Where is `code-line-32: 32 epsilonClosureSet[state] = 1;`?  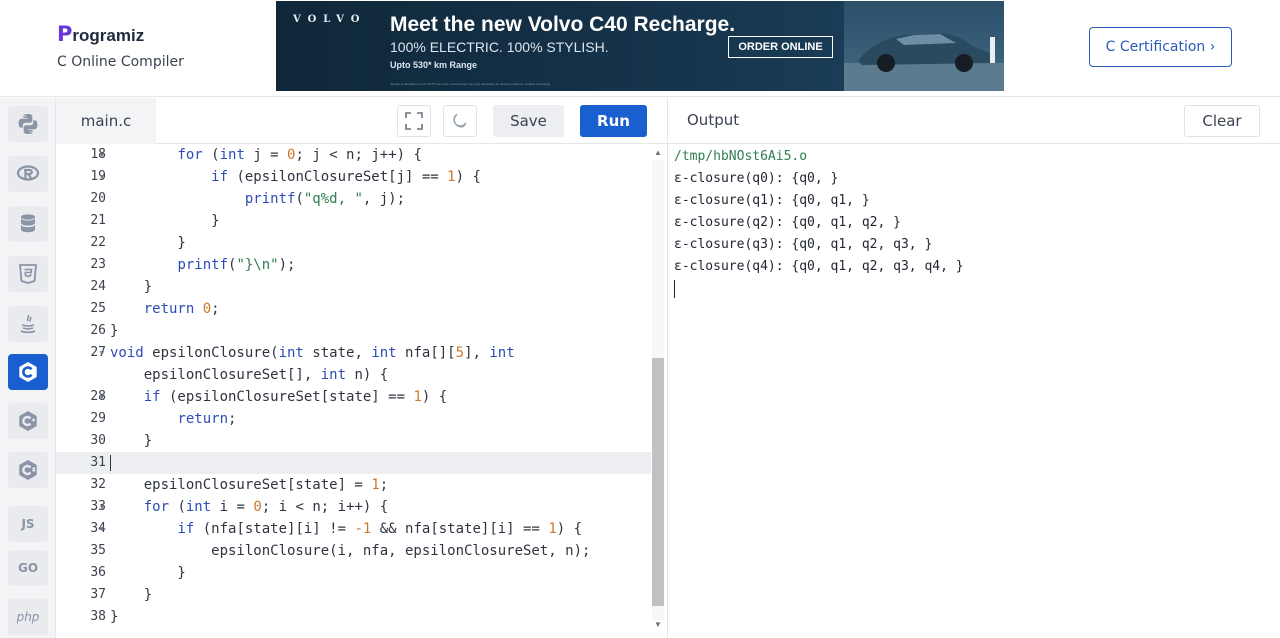
code-line-32: 32 epsilonClosureSet[state] = 1; is located at coordinates (353, 485).